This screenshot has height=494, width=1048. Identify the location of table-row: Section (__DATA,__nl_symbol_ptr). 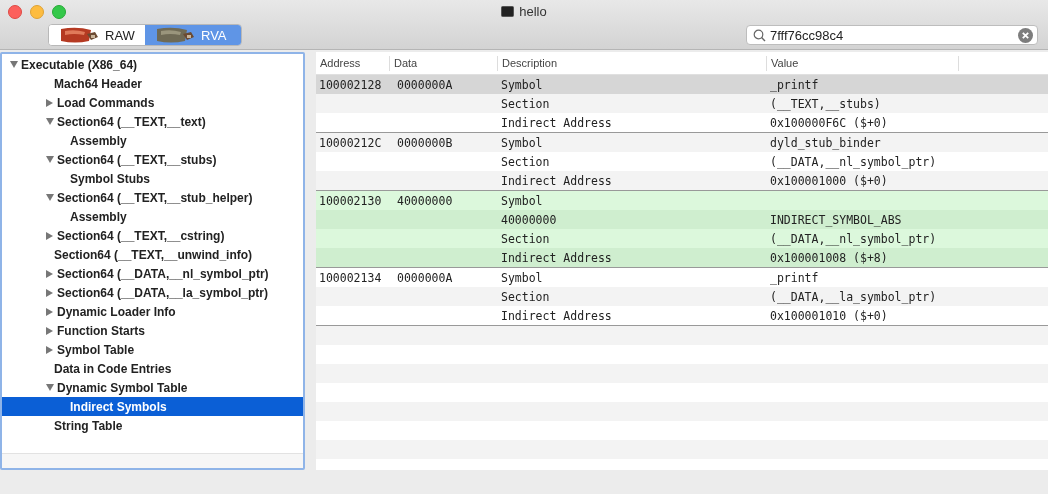
(682, 238).